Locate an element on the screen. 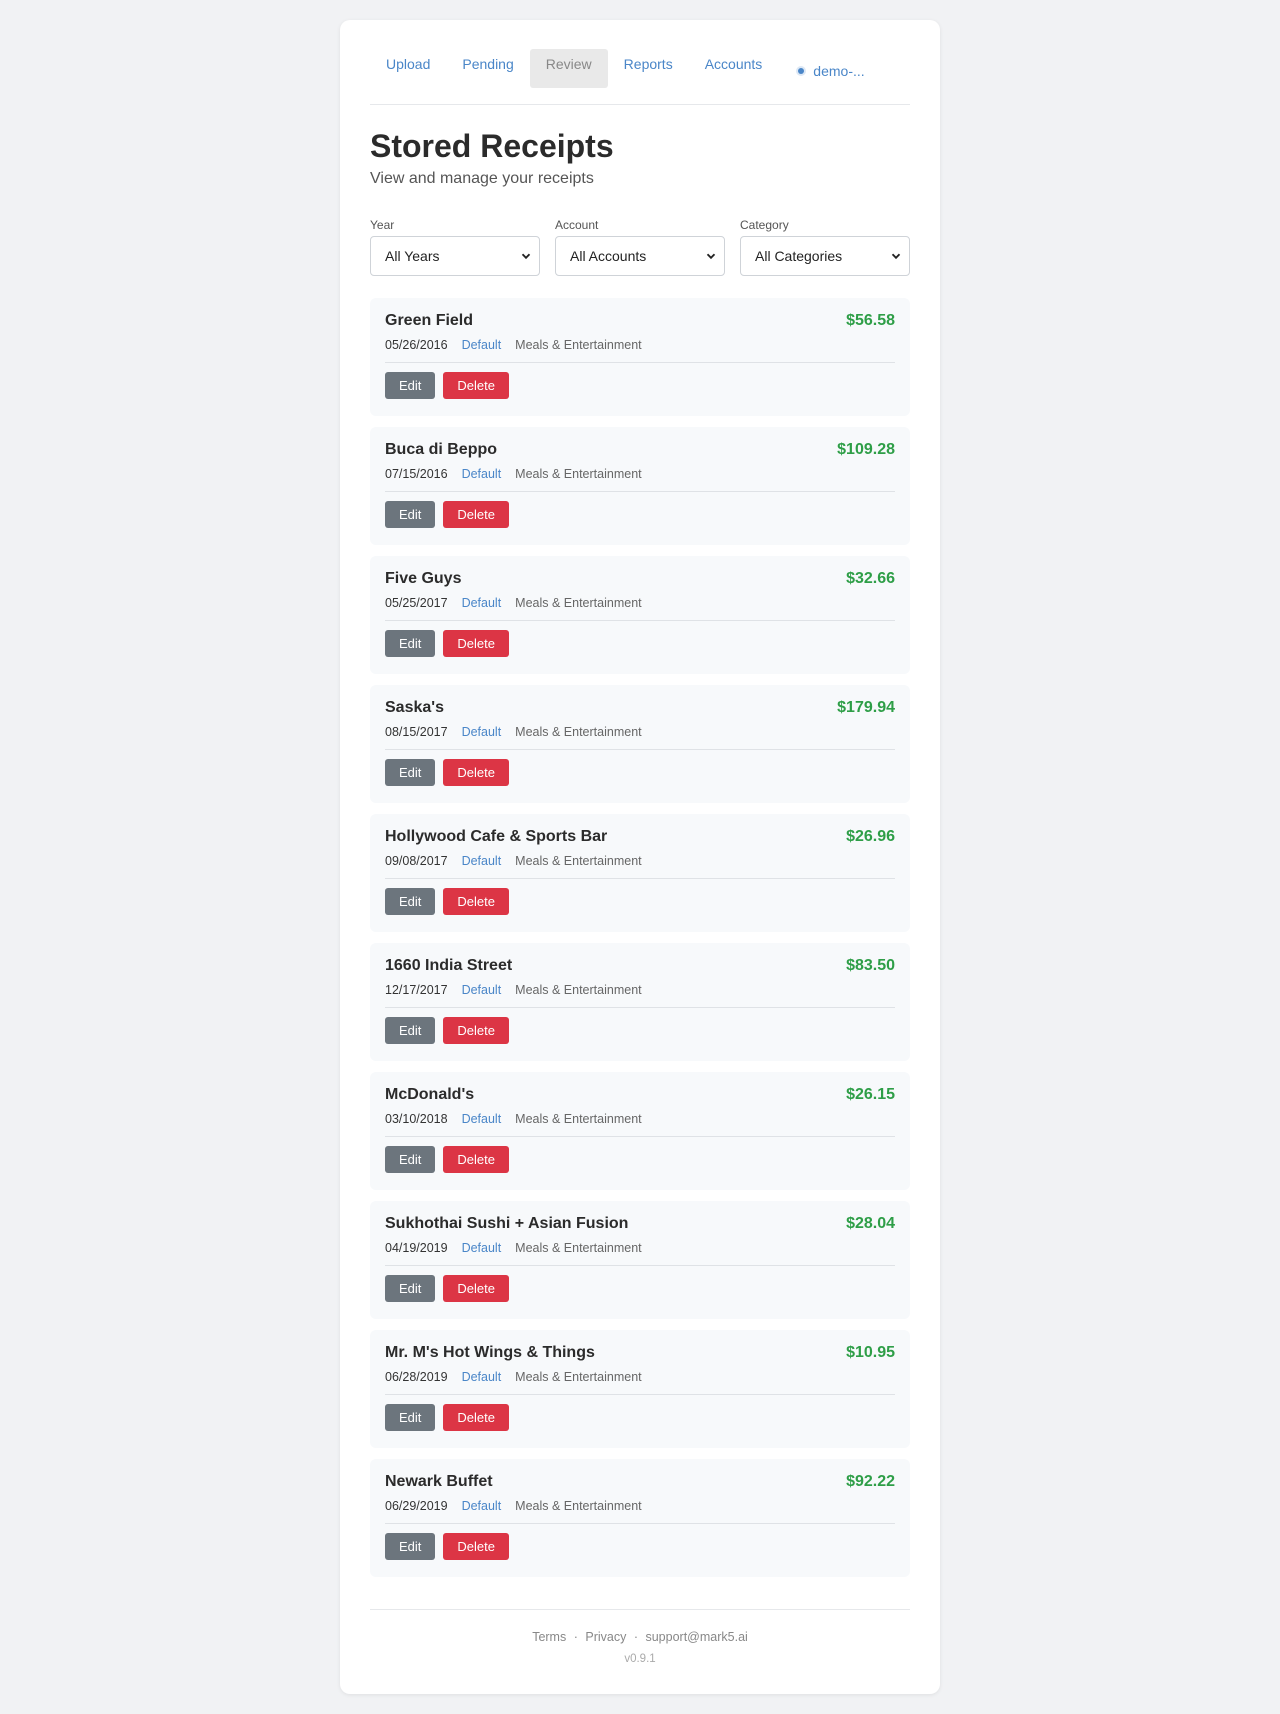  nav-tab-upload: Upload is located at coordinates (408, 68).